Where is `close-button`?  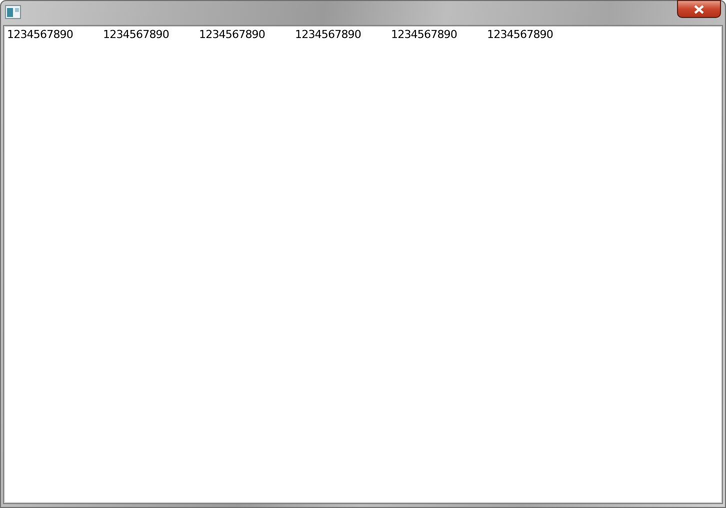
close-button is located at coordinates (699, 9).